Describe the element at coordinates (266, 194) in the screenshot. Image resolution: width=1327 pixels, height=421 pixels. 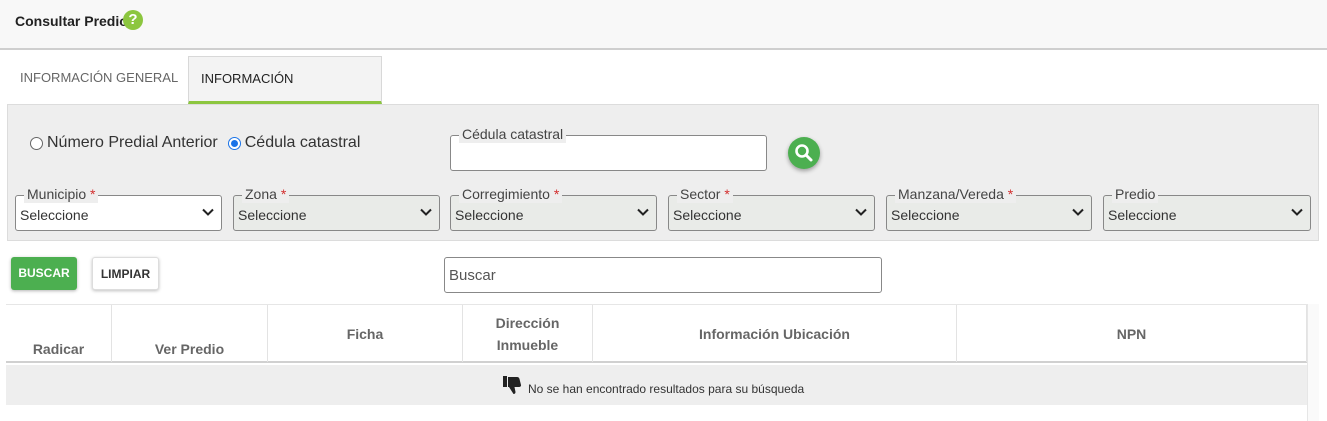
I see `zona-label: Zona *` at that location.